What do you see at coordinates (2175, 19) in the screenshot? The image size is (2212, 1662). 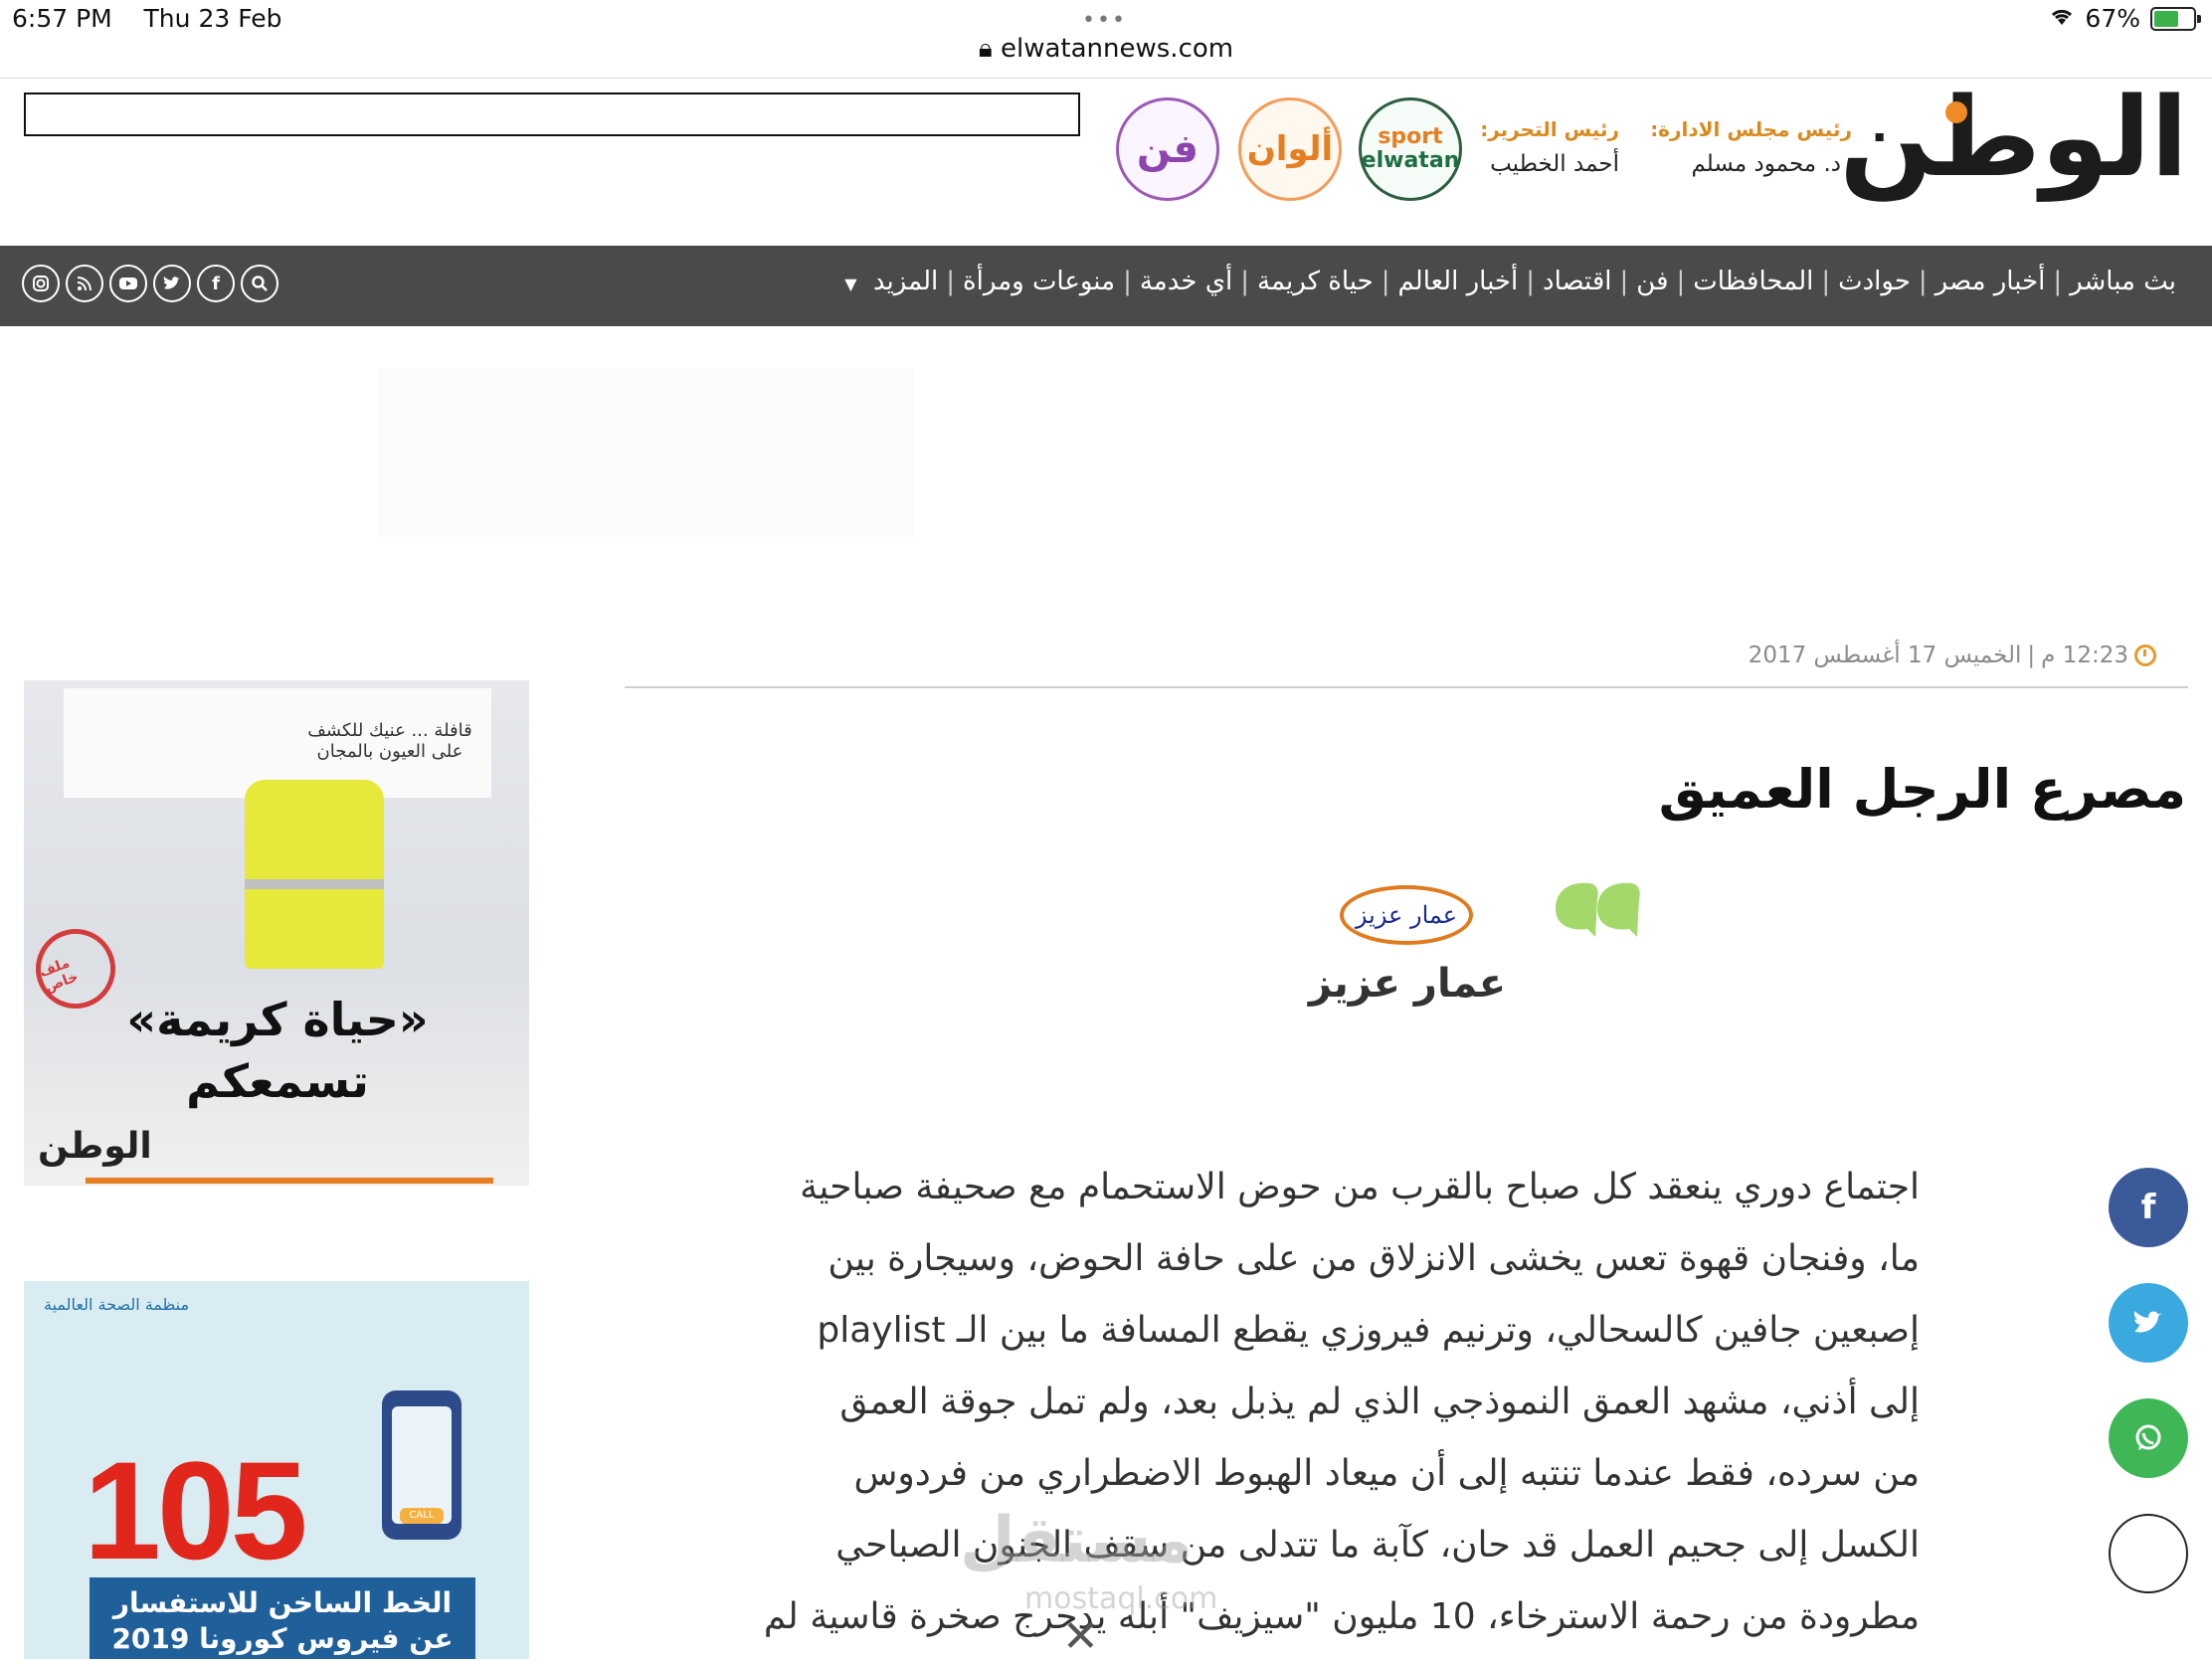 I see `battery-icon` at bounding box center [2175, 19].